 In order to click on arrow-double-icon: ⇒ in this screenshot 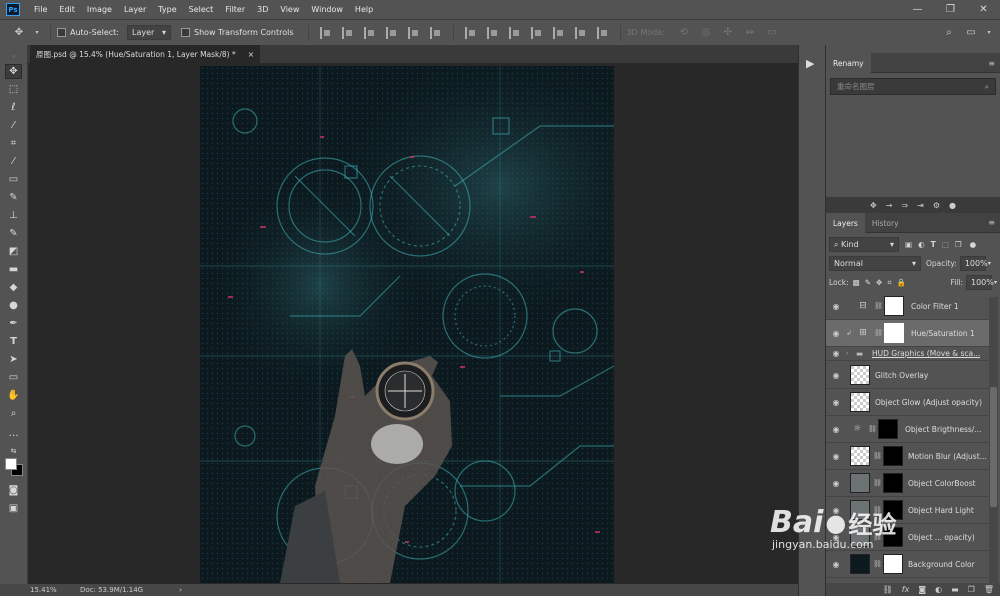, I will do `click(904, 205)`.